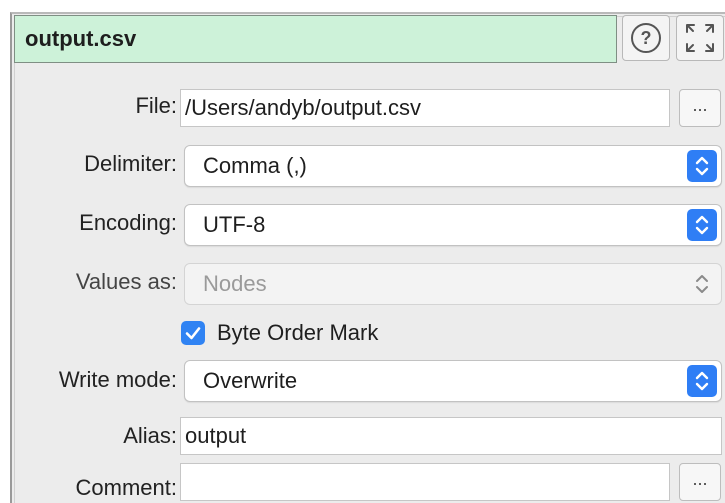 This screenshot has width=725, height=503. I want to click on values-as-stepper, so click(702, 284).